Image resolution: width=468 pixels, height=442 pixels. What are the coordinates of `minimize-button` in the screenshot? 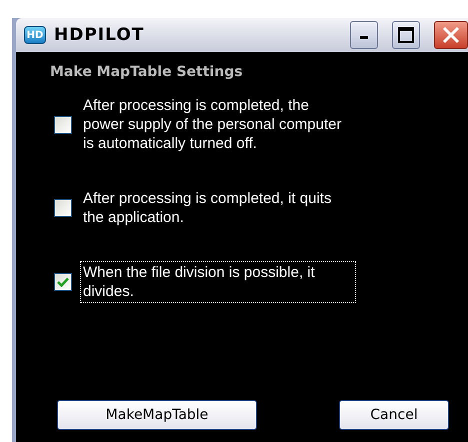 It's located at (364, 35).